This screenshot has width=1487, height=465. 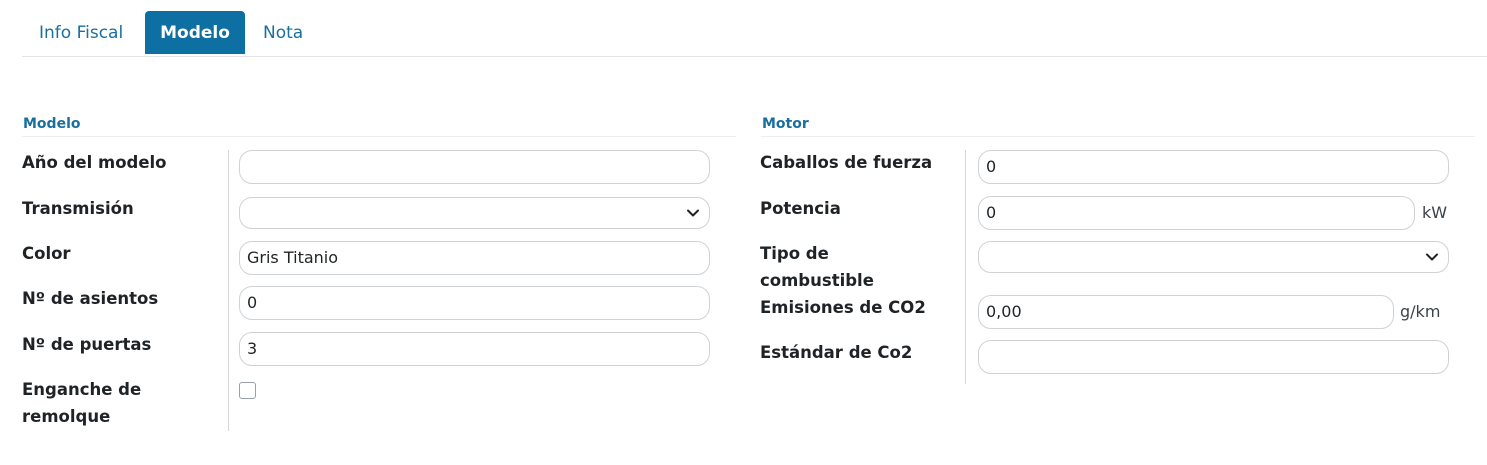 I want to click on label-co2-emissions: Emisiones de CO2, so click(x=843, y=307).